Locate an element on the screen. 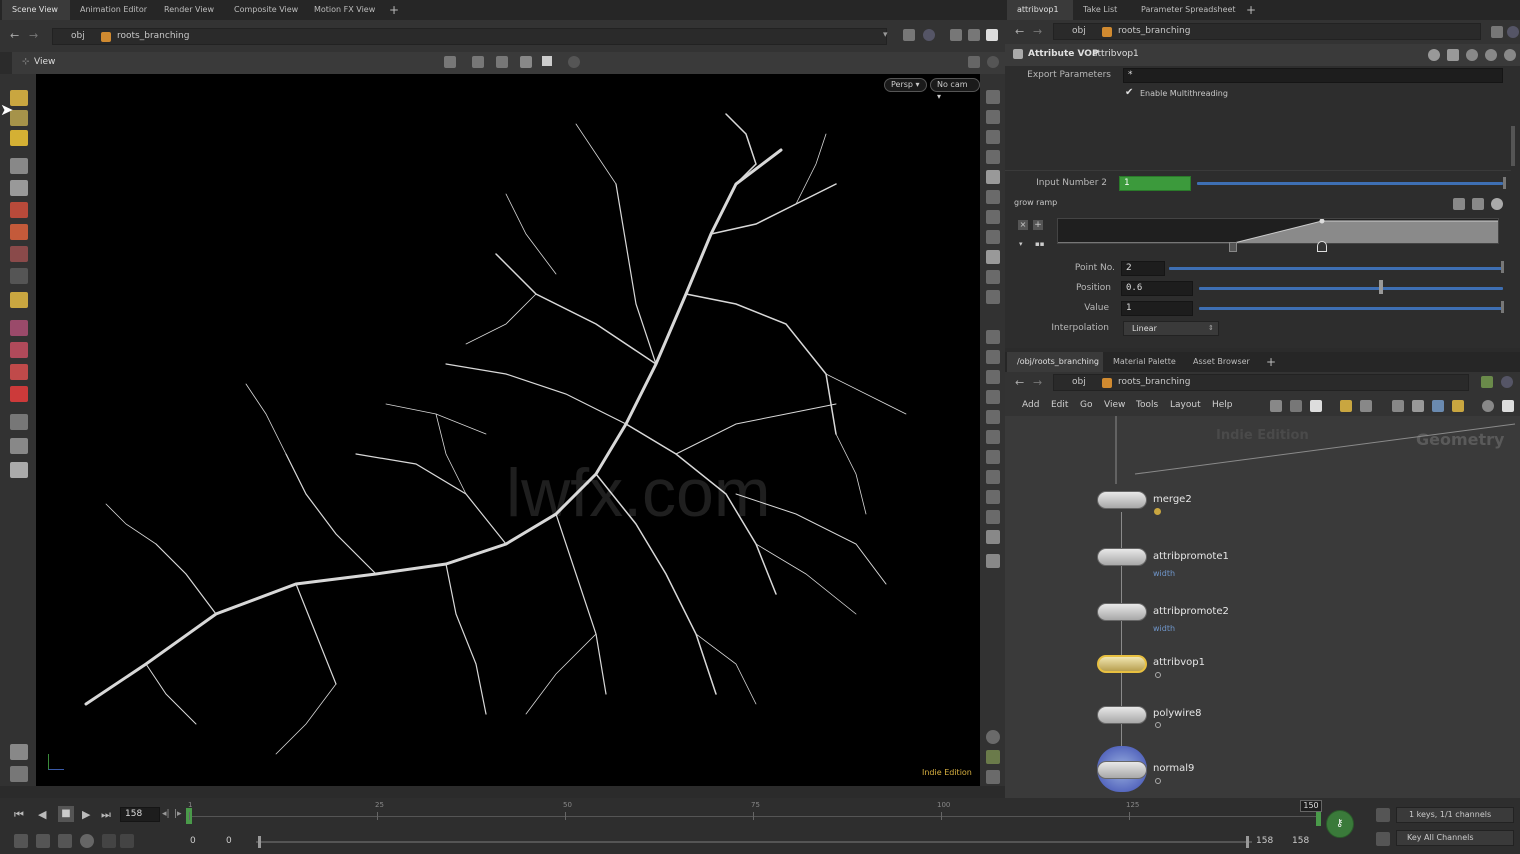 This screenshot has height=854, width=1520. table-icon is located at coordinates (1366, 406).